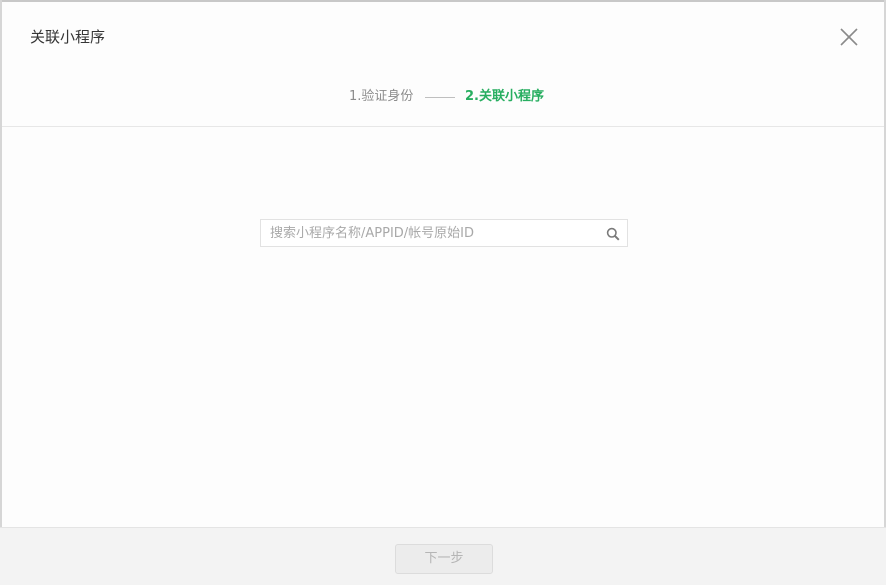  I want to click on dialog-top-border, so click(443, 1).